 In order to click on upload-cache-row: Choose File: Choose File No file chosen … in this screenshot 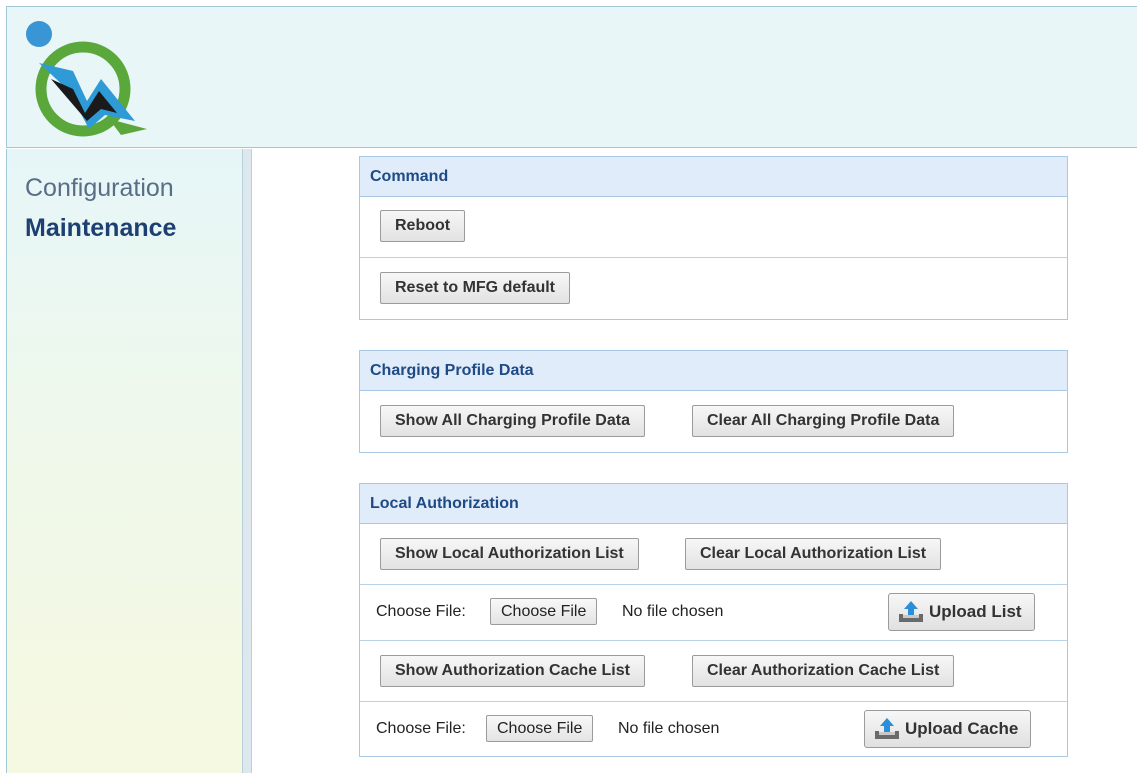, I will do `click(713, 729)`.